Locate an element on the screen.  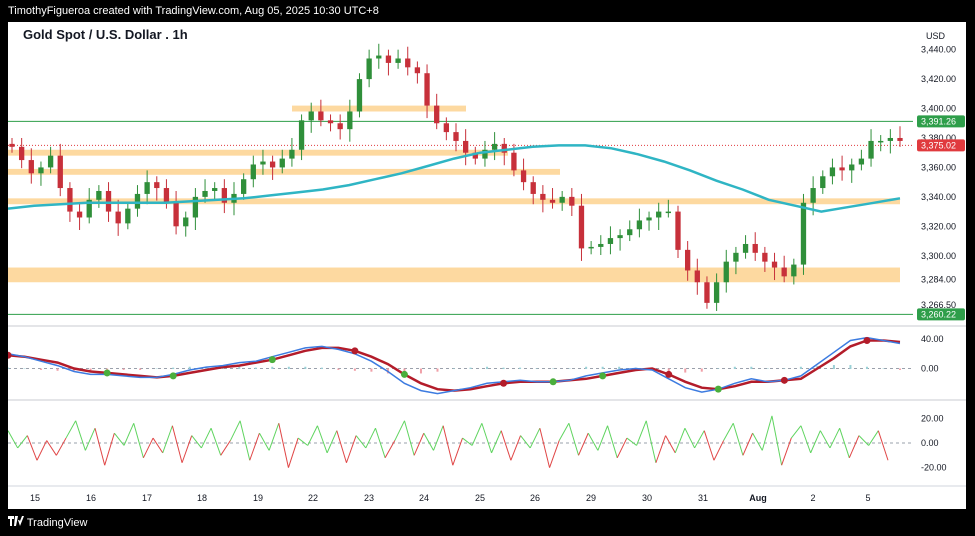
price-axis-tick-label: 3,420.00 is located at coordinates (938, 79).